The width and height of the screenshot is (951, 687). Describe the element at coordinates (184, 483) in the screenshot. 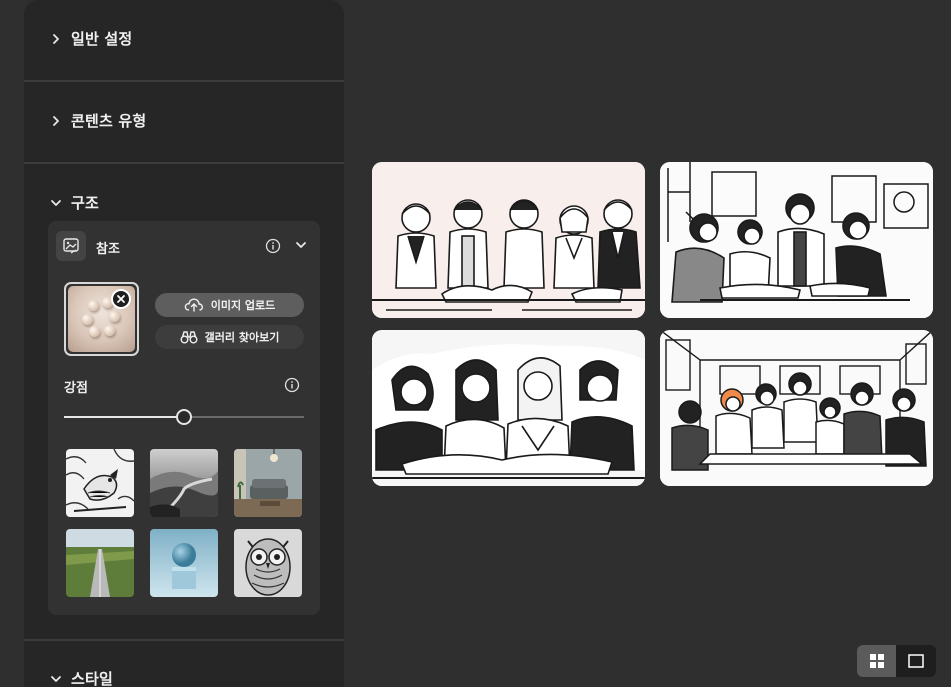

I see `misty-river-thumb` at that location.